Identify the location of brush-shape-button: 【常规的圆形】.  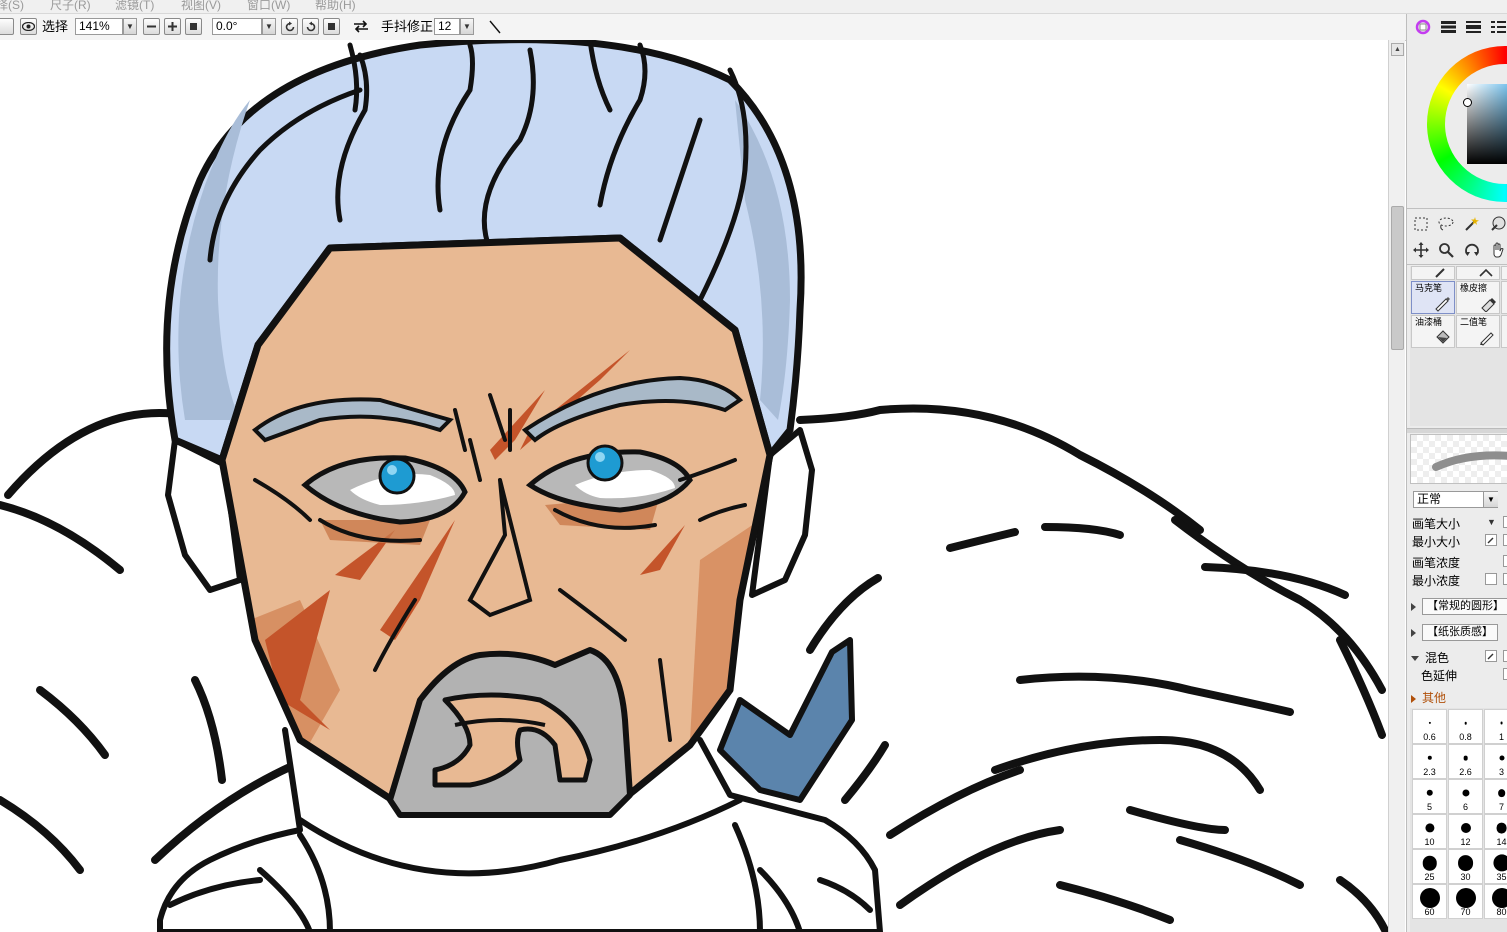
(1464, 606).